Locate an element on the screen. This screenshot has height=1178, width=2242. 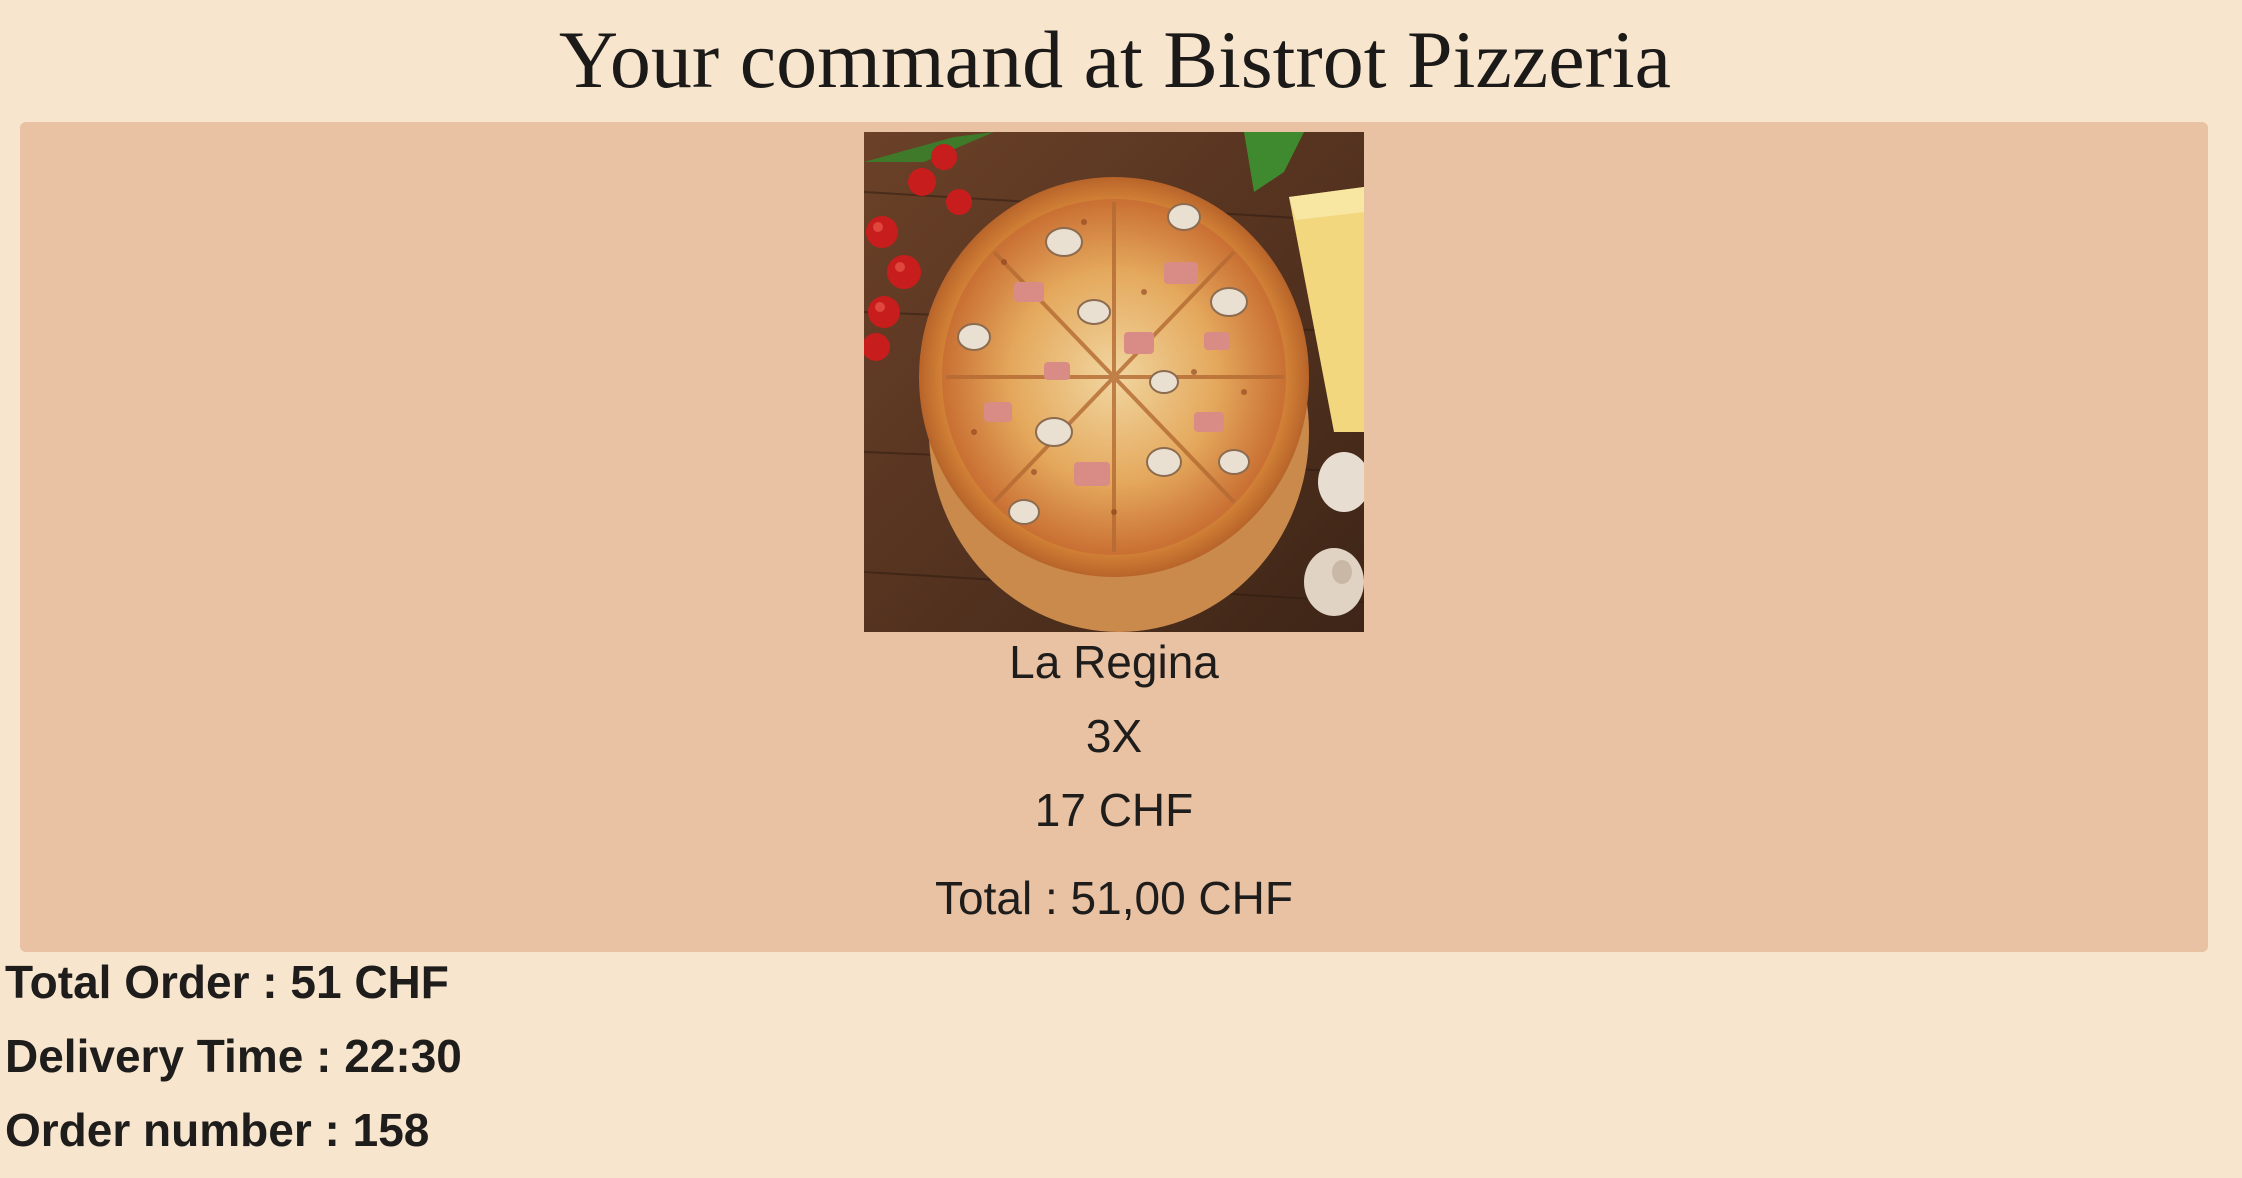
delivery-time: Delivery Time : 22:30 is located at coordinates (233, 1056).